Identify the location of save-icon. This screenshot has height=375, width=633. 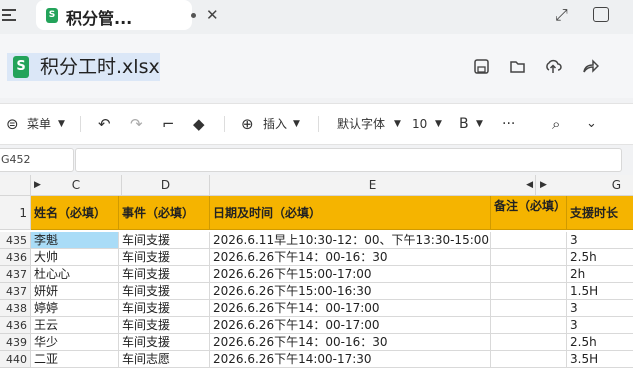
(481, 66).